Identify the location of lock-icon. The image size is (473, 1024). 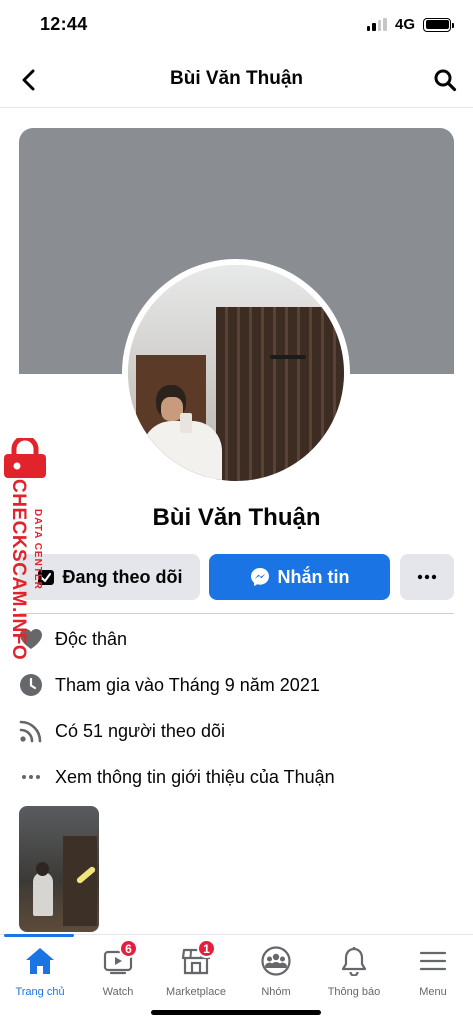
(25, 458).